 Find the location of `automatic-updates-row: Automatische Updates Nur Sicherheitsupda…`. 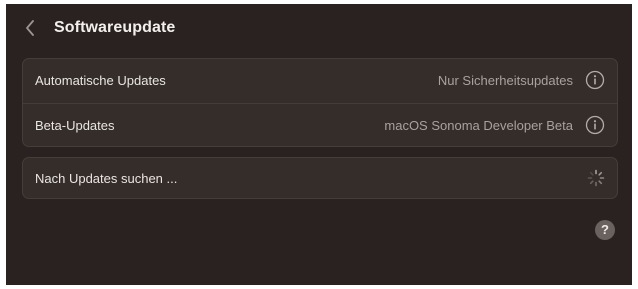

automatic-updates-row: Automatische Updates Nur Sicherheitsupda… is located at coordinates (320, 81).